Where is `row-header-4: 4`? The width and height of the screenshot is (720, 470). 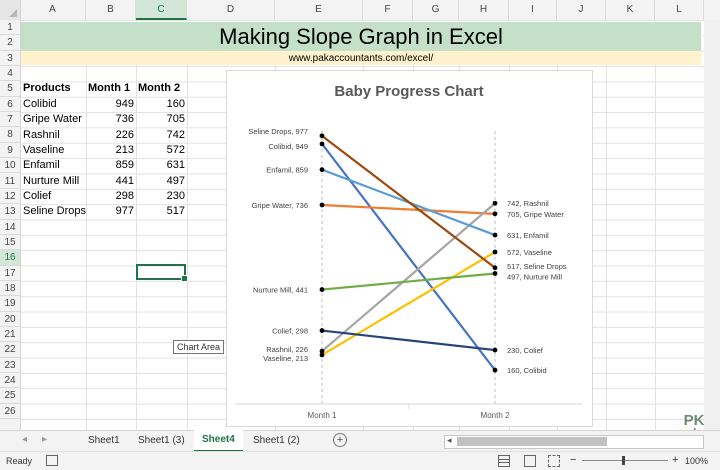 row-header-4: 4 is located at coordinates (10, 74).